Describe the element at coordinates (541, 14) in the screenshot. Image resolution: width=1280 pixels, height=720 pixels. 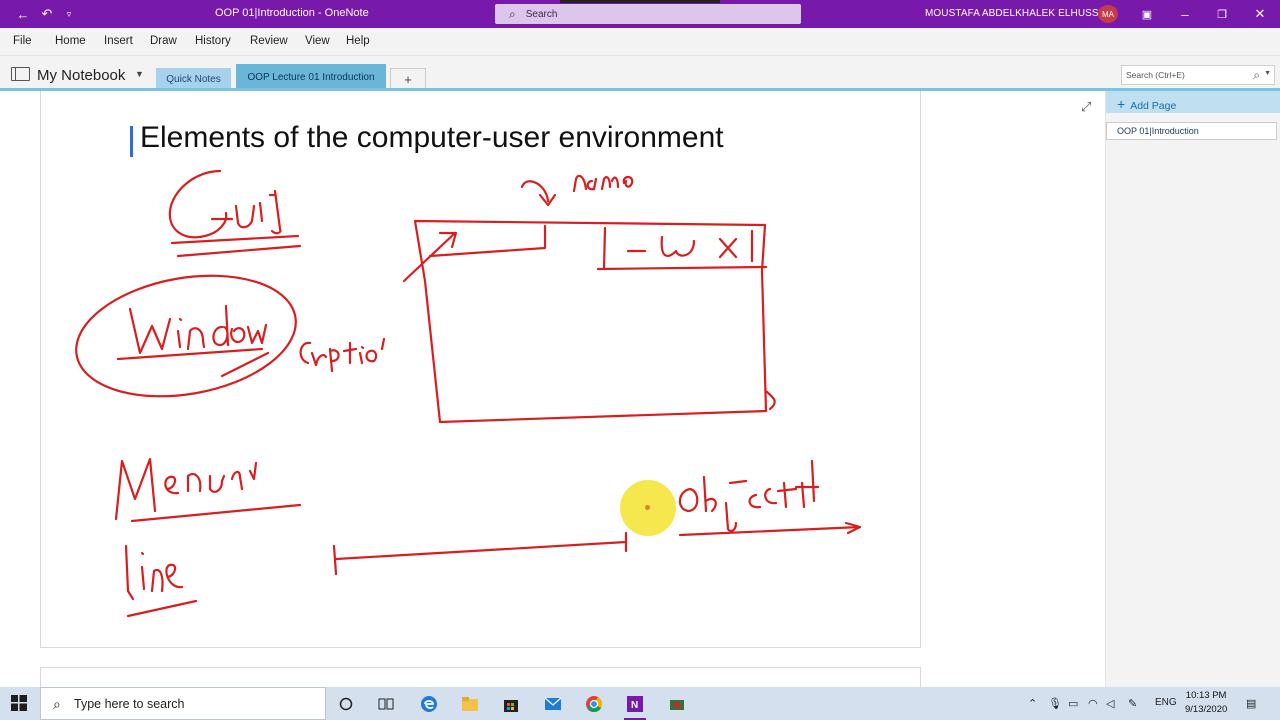
I see `tell-me-search-label: Search` at that location.